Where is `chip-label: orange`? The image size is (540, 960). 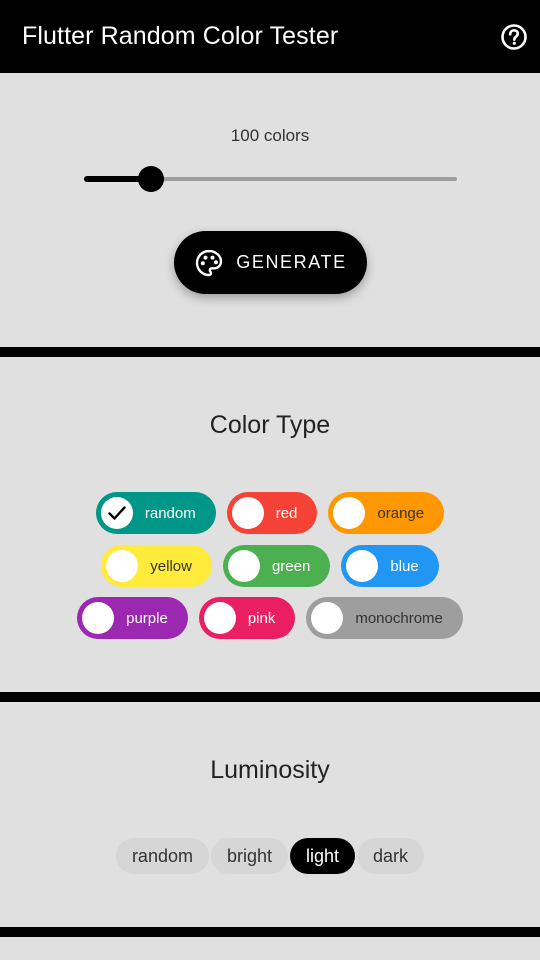 chip-label: orange is located at coordinates (401, 513).